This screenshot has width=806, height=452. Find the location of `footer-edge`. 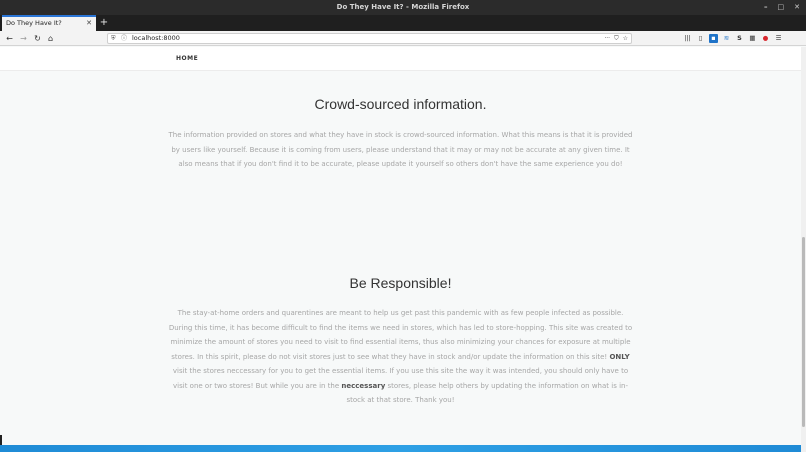

footer-edge is located at coordinates (1, 440).